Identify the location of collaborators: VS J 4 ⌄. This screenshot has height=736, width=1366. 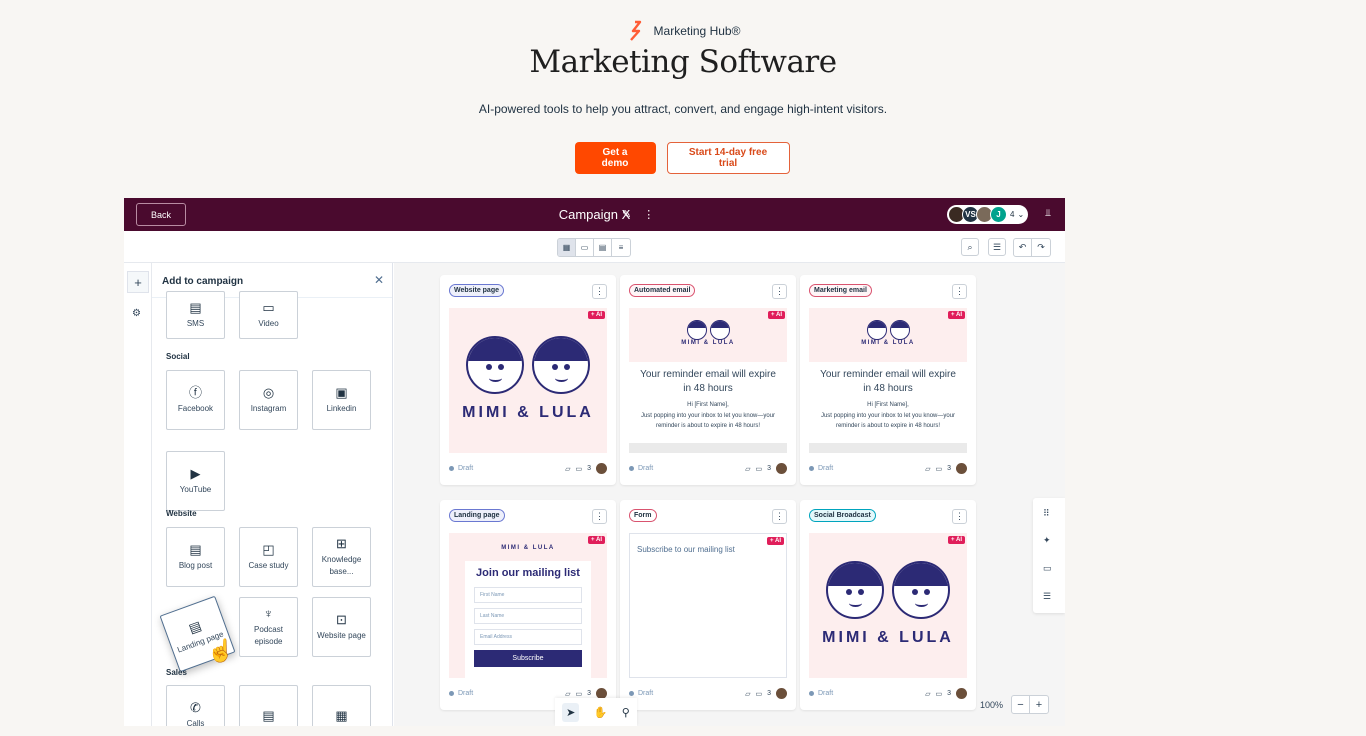
(988, 214).